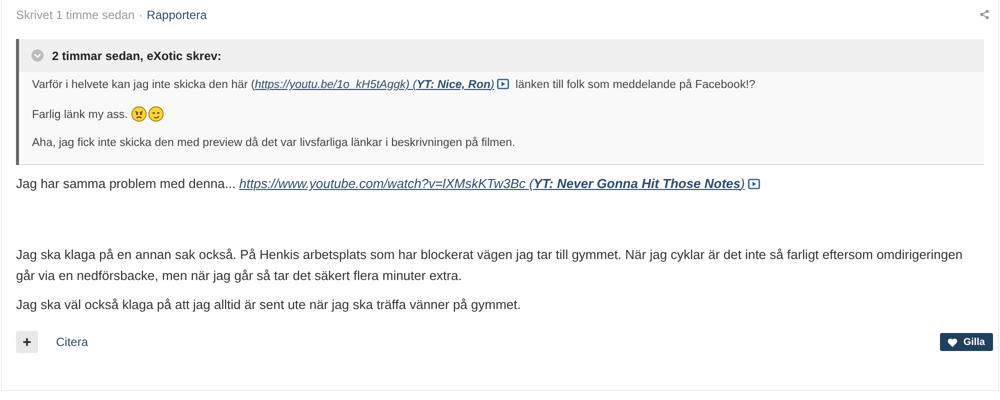  Describe the element at coordinates (27, 342) in the screenshot. I see `add-button: +` at that location.